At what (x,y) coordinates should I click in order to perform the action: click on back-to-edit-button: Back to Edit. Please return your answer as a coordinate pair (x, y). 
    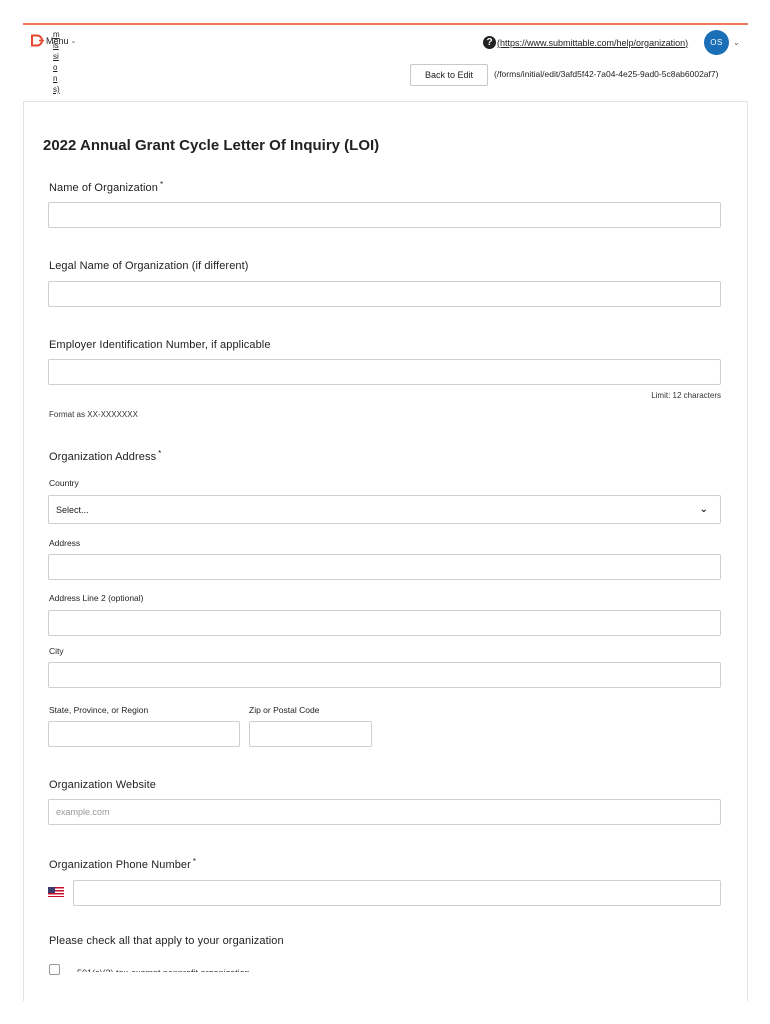
    Looking at the image, I should click on (449, 75).